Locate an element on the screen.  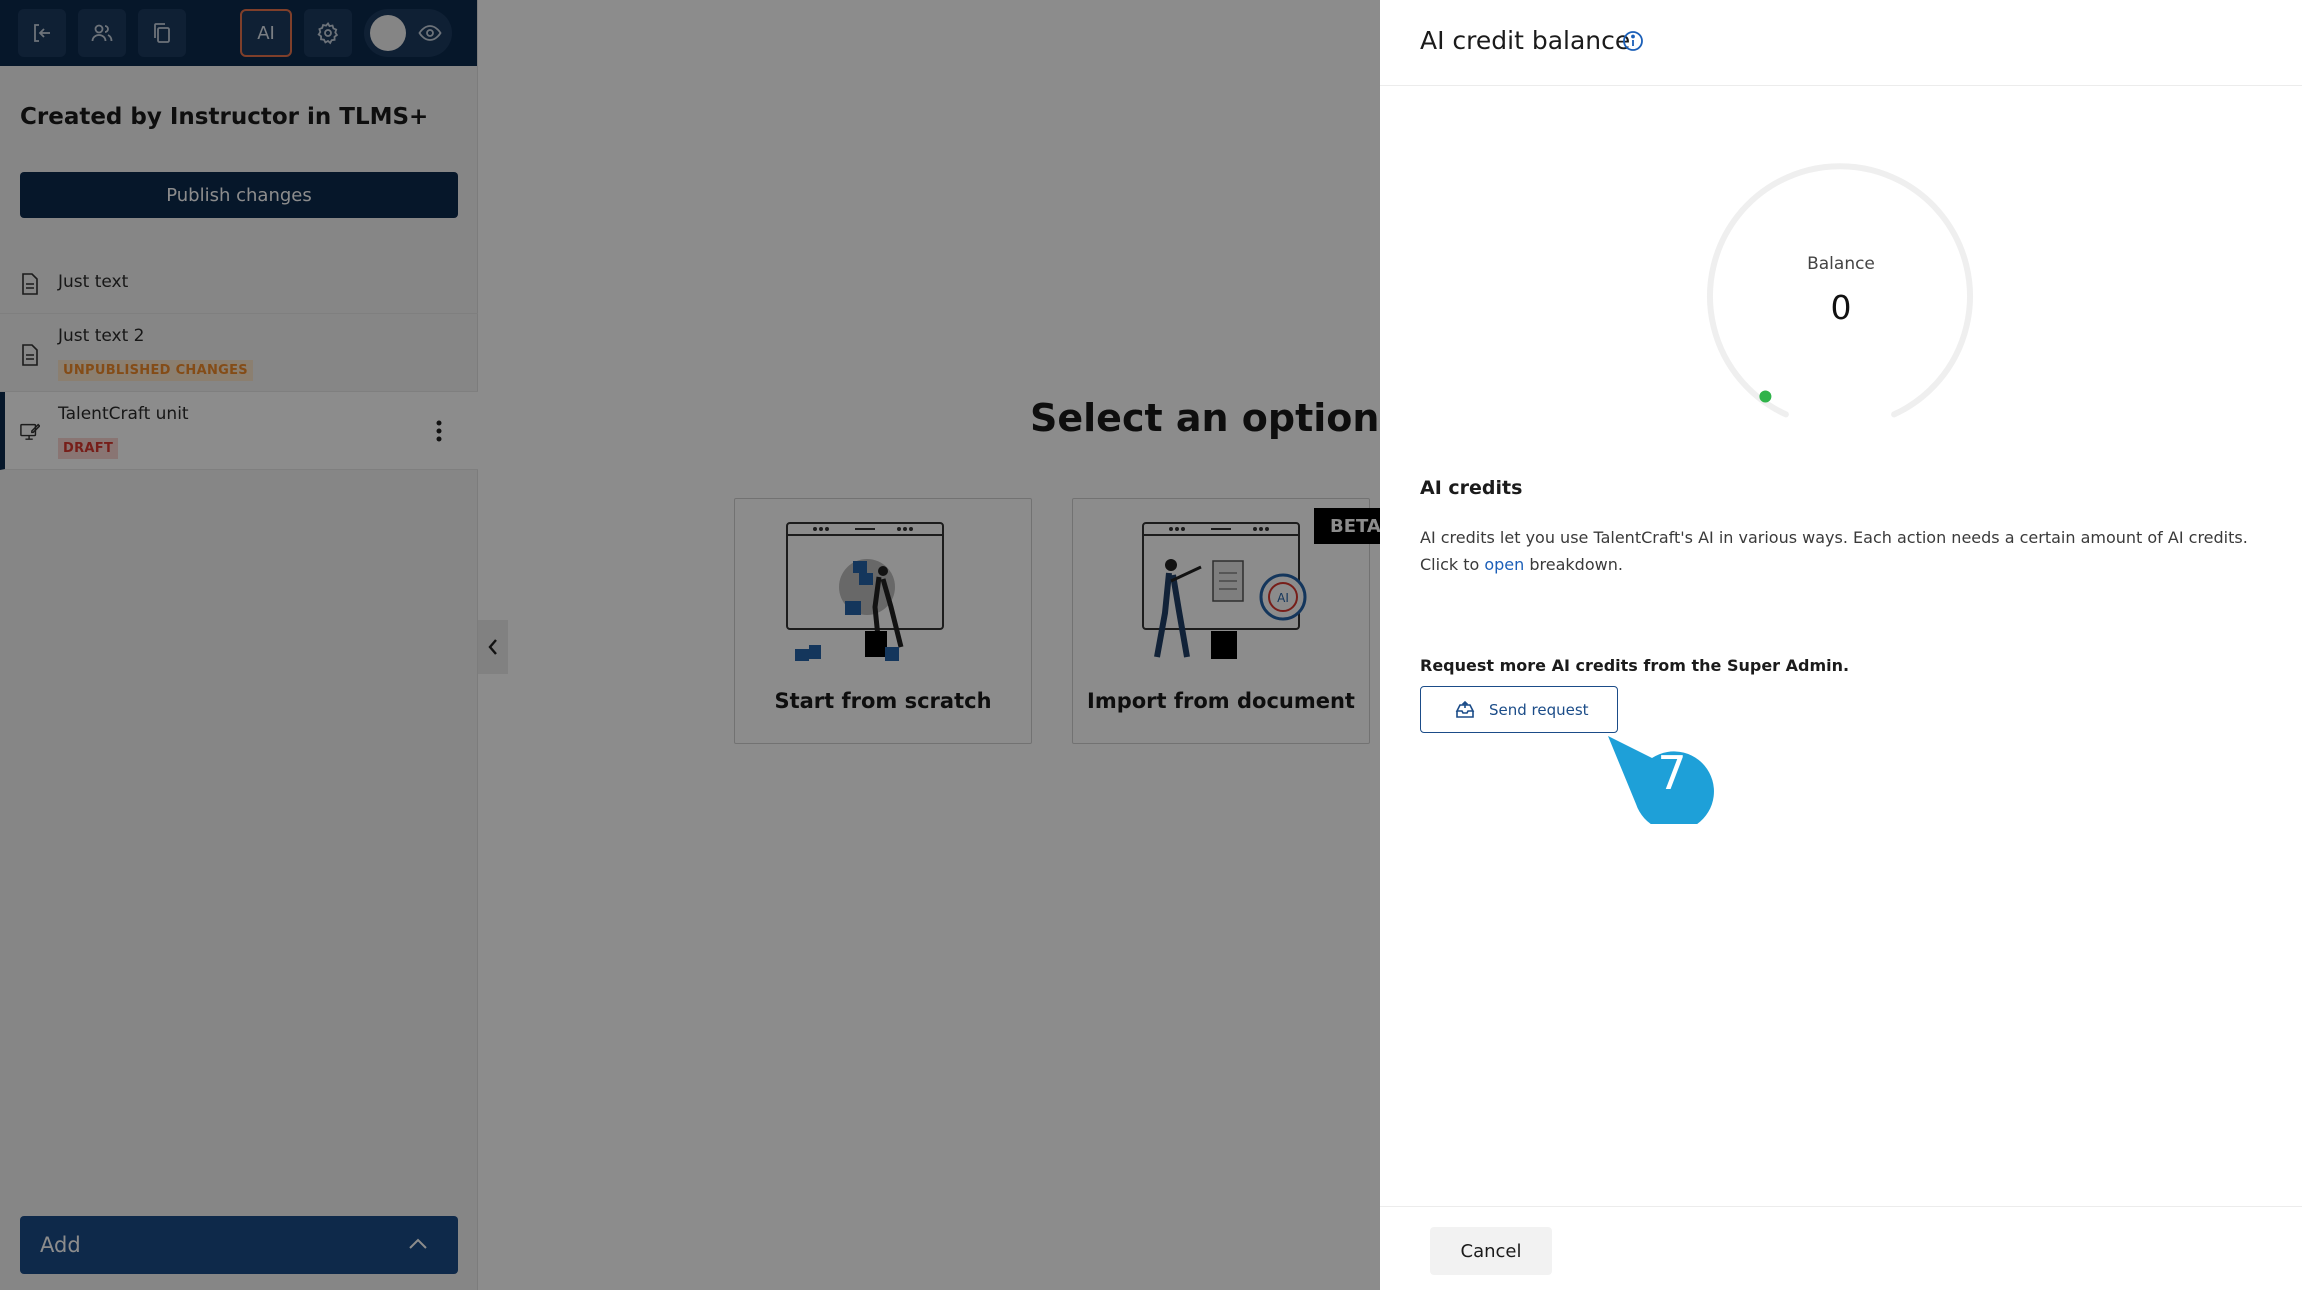
description-text-end: breakdown. is located at coordinates (1573, 564).